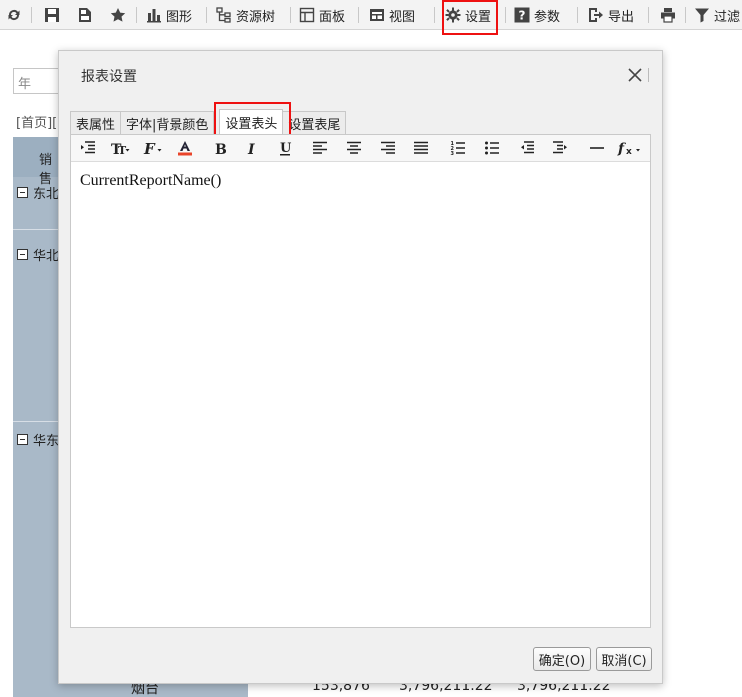  I want to click on panel-icon, so click(307, 15).